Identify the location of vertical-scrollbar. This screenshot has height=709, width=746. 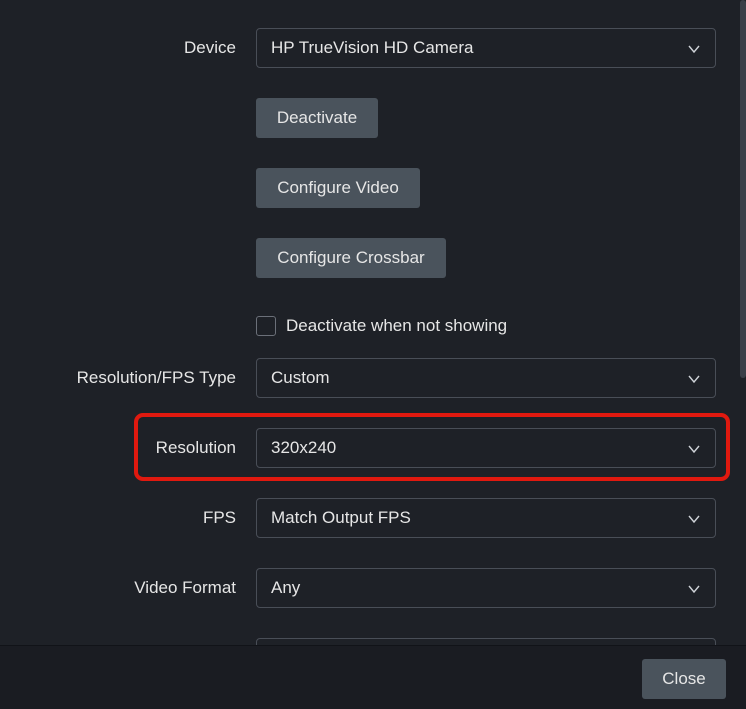
(742, 322).